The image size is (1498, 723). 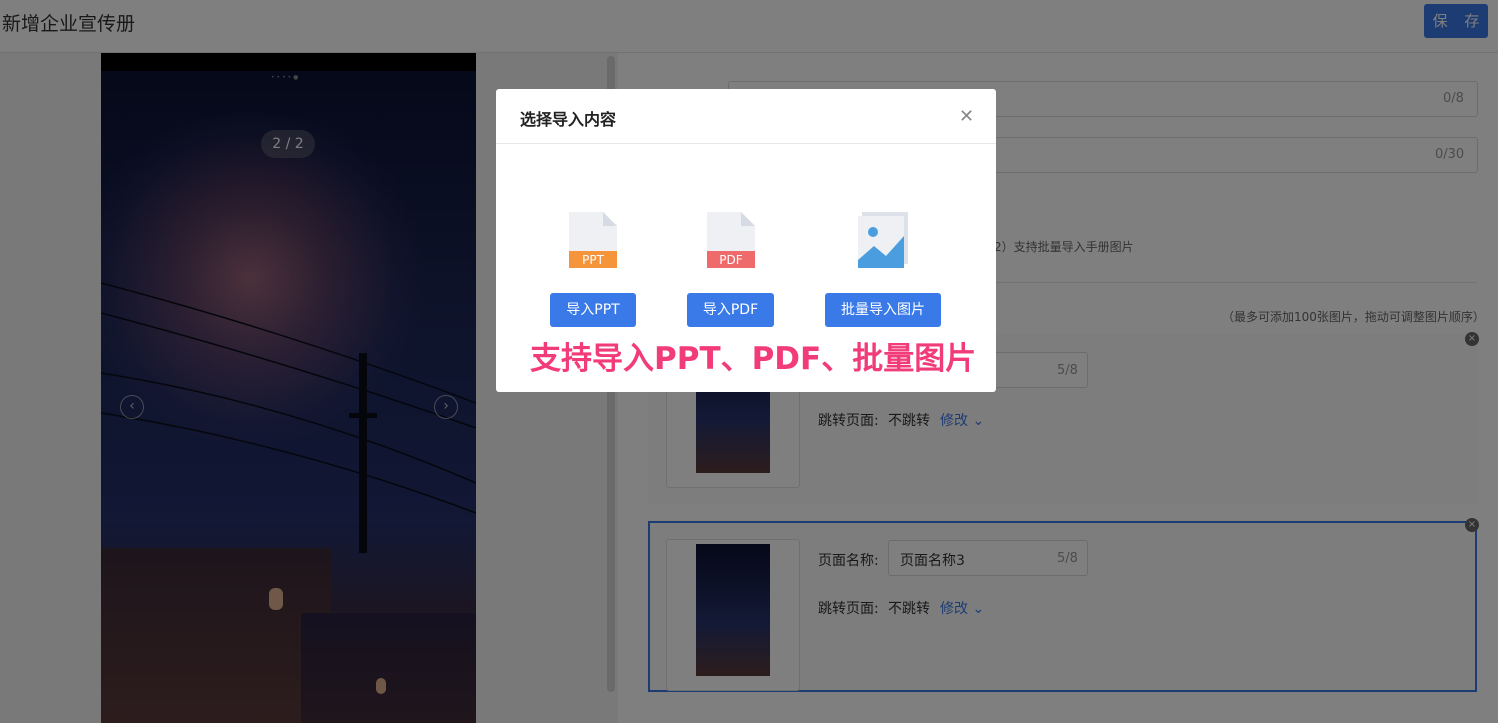 I want to click on image-file-icon, so click(x=883, y=240).